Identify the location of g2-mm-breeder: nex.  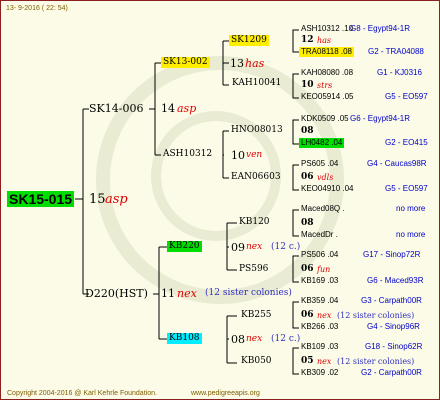
(254, 339).